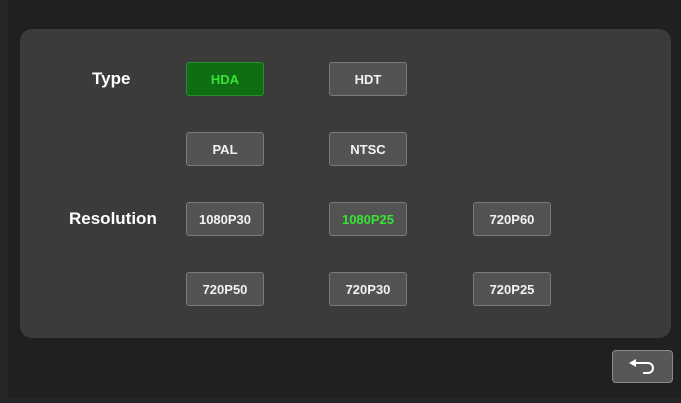  Describe the element at coordinates (225, 219) in the screenshot. I see `resolution-option-1080p30: 1080P30` at that location.